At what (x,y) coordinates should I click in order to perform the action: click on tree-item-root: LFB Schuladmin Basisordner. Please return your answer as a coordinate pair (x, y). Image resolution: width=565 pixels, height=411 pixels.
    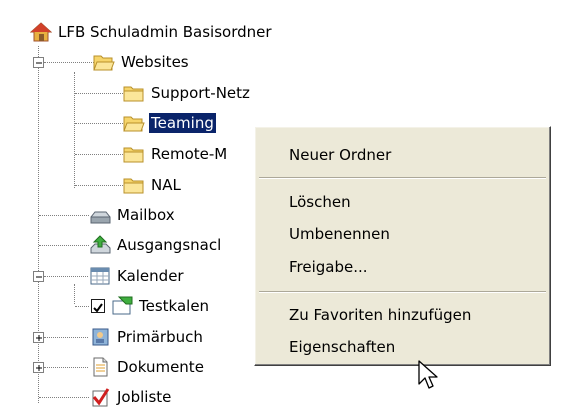
    Looking at the image, I should click on (152, 32).